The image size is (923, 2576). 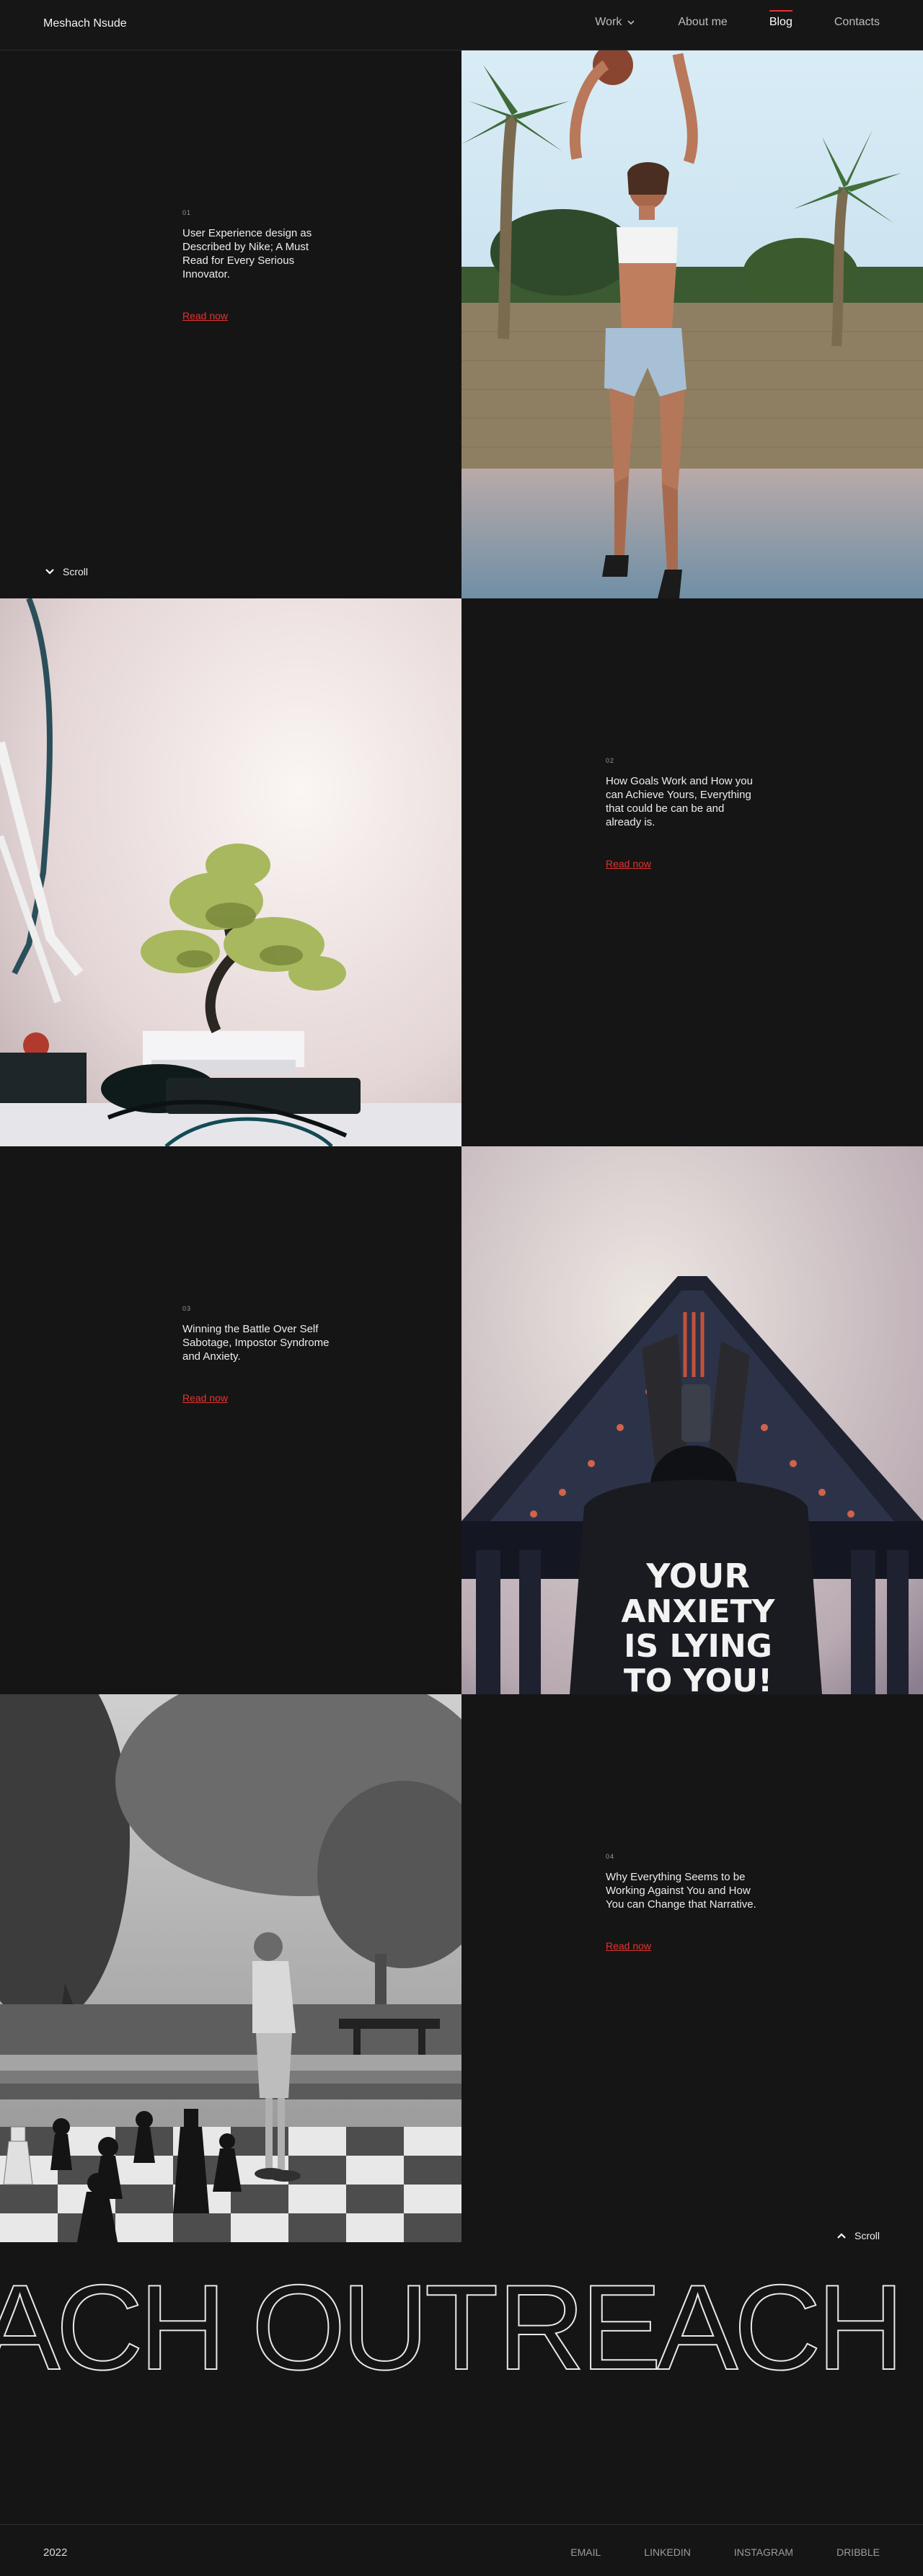 I want to click on post-image-chess, so click(x=231, y=1968).